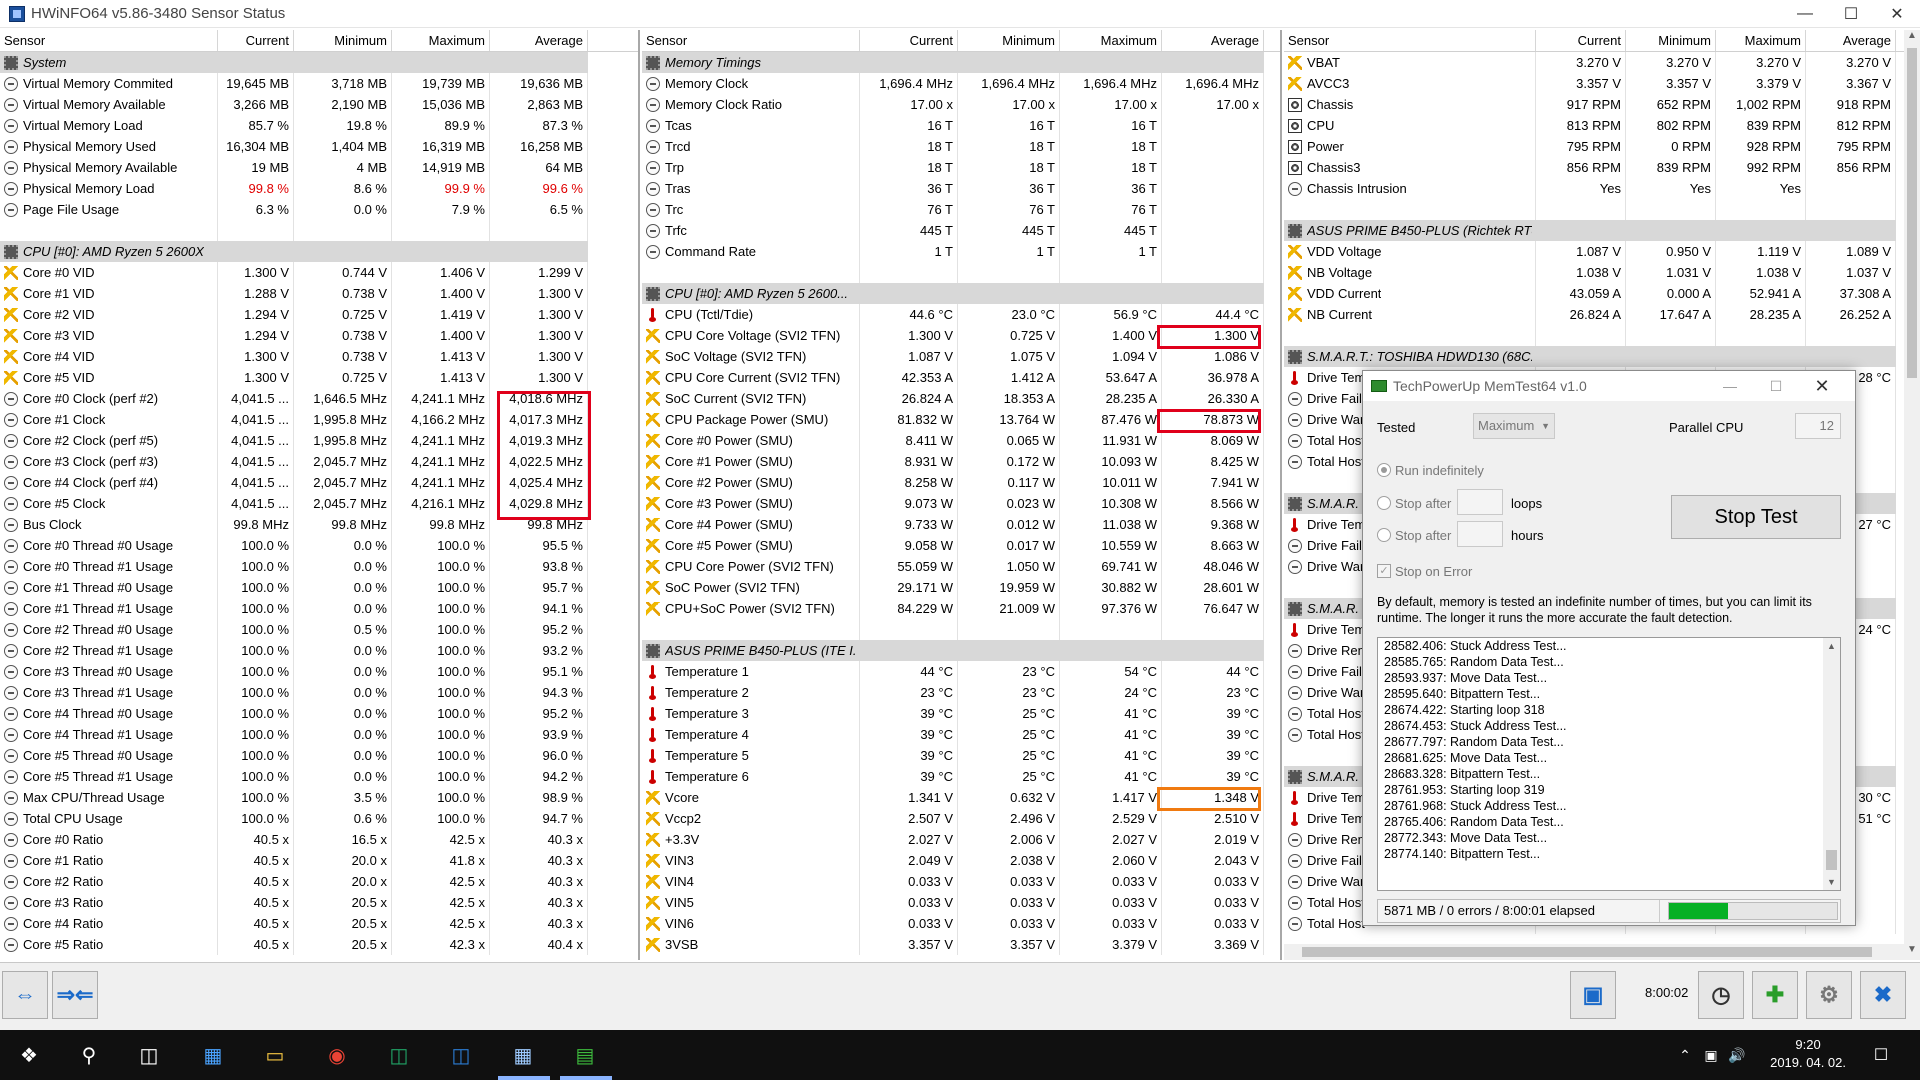 This screenshot has height=1080, width=1920. Describe the element at coordinates (1831, 764) in the screenshot. I see `log-scrollbar: ▲ ▼` at that location.